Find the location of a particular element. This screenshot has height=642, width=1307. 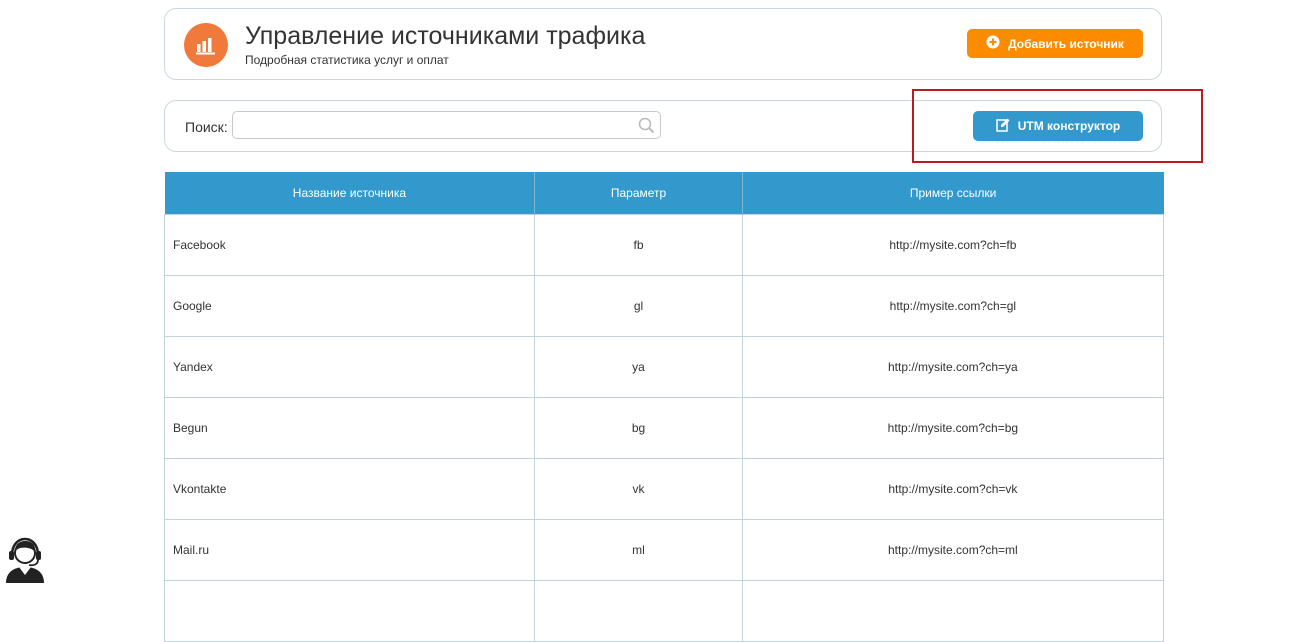

table-row: Facebook fb http://mysite.com?ch=fb is located at coordinates (664, 245).